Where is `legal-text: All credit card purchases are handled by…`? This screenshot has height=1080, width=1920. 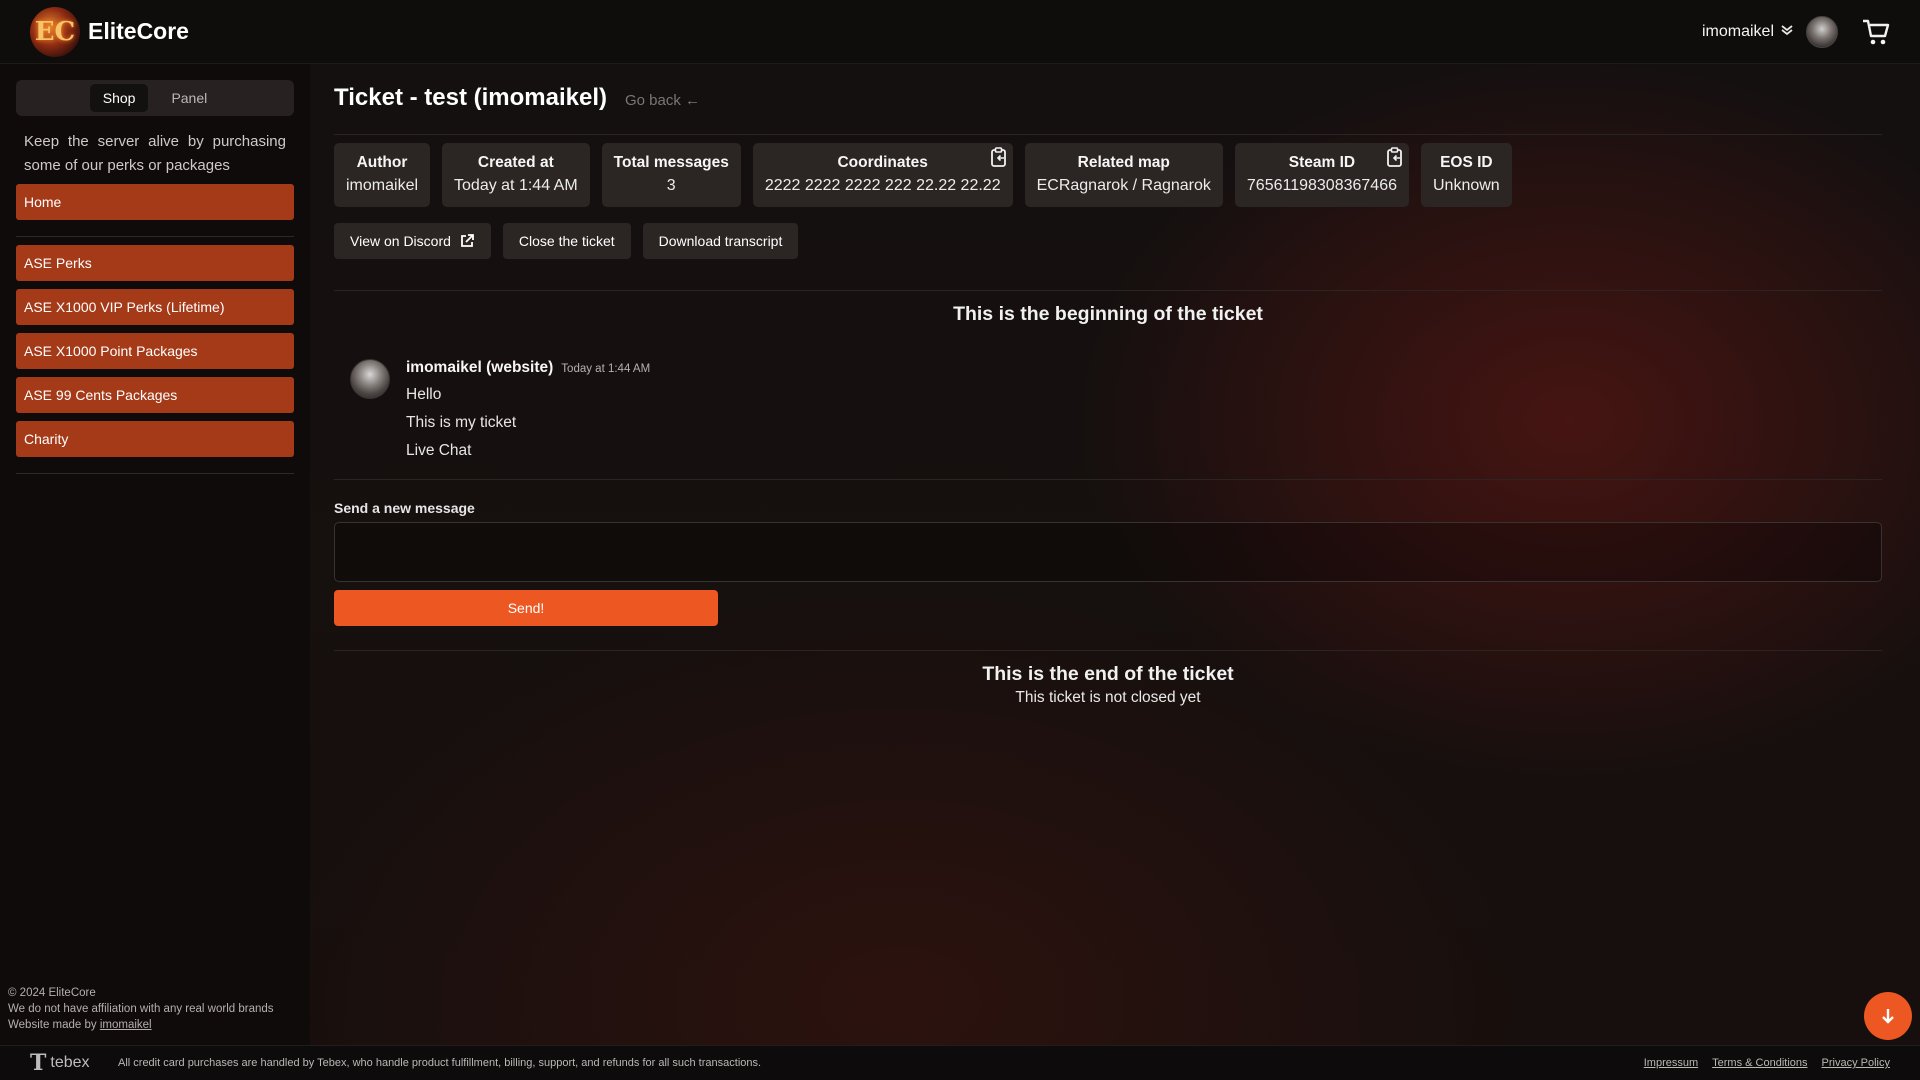 legal-text: All credit card purchases are handled by… is located at coordinates (440, 1063).